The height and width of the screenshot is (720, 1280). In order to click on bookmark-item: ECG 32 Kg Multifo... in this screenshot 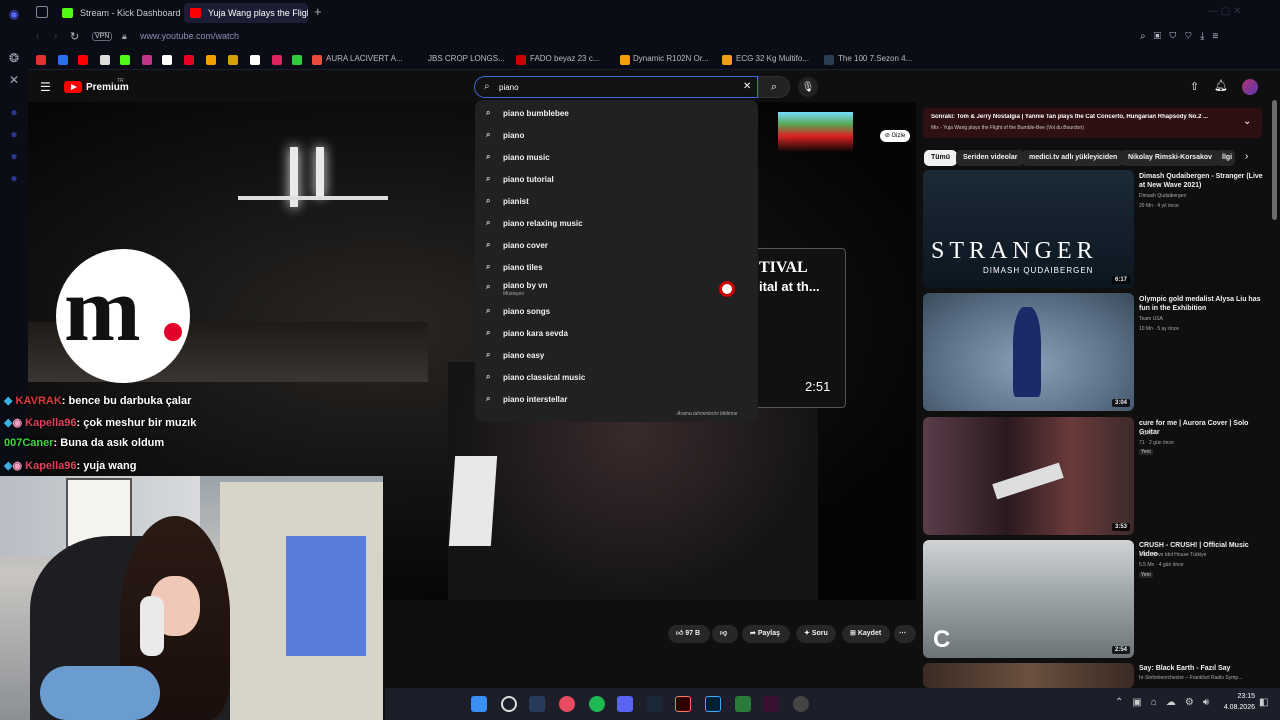, I will do `click(772, 58)`.